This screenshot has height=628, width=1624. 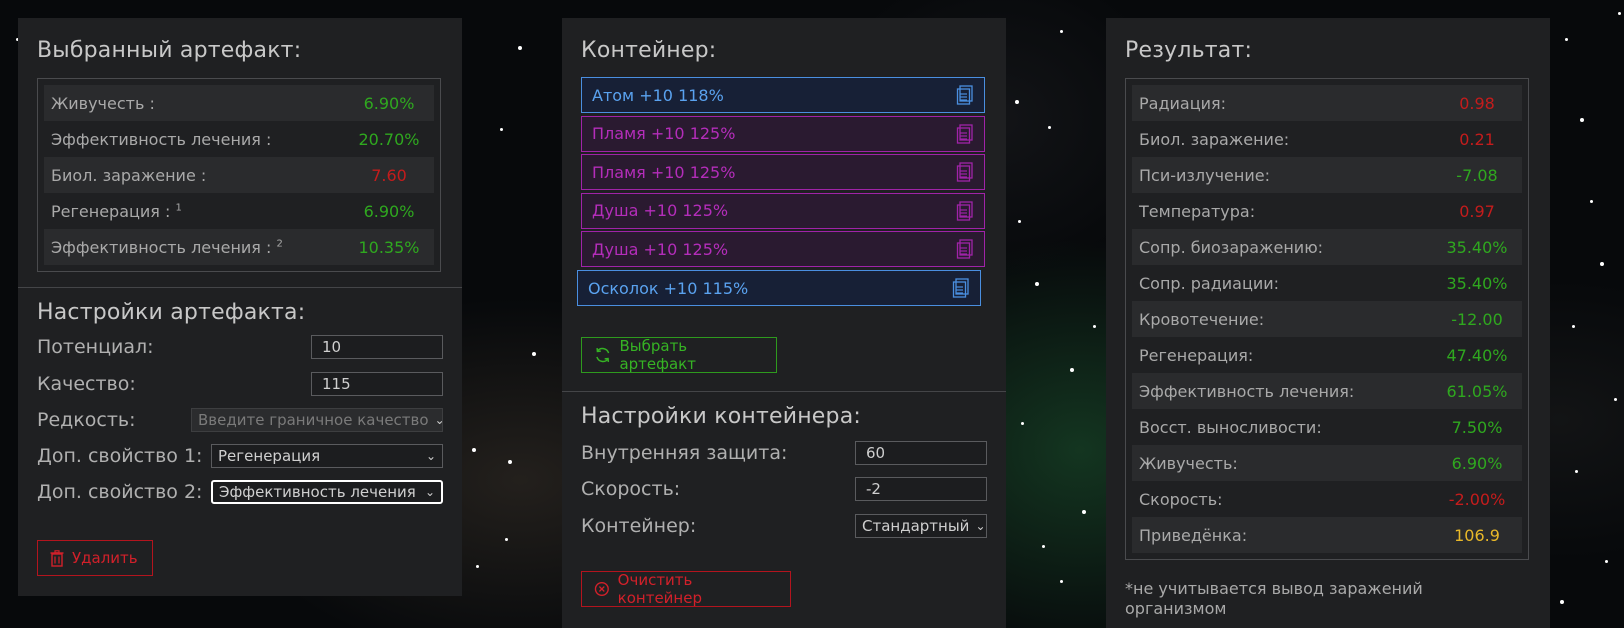 I want to click on extra2-field: Доп. свойство 2: Эффективность лечения ⌄, so click(x=240, y=492).